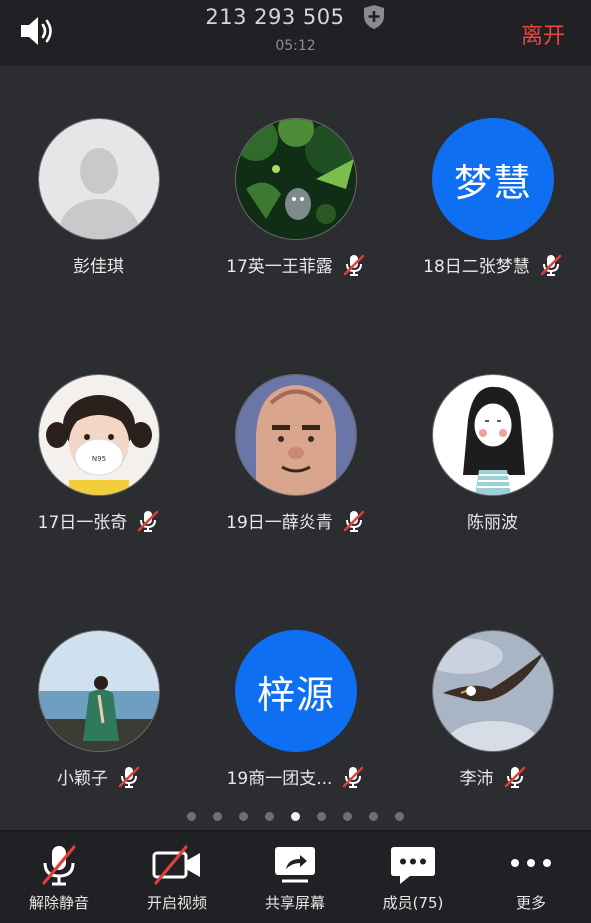  Describe the element at coordinates (176, 903) in the screenshot. I see `start-video-label: 开启视频` at that location.